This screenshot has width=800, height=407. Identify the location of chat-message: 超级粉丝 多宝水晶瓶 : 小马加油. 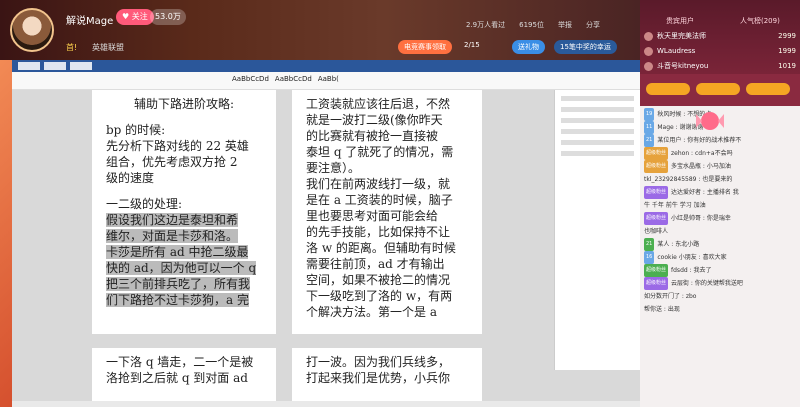
(720, 166).